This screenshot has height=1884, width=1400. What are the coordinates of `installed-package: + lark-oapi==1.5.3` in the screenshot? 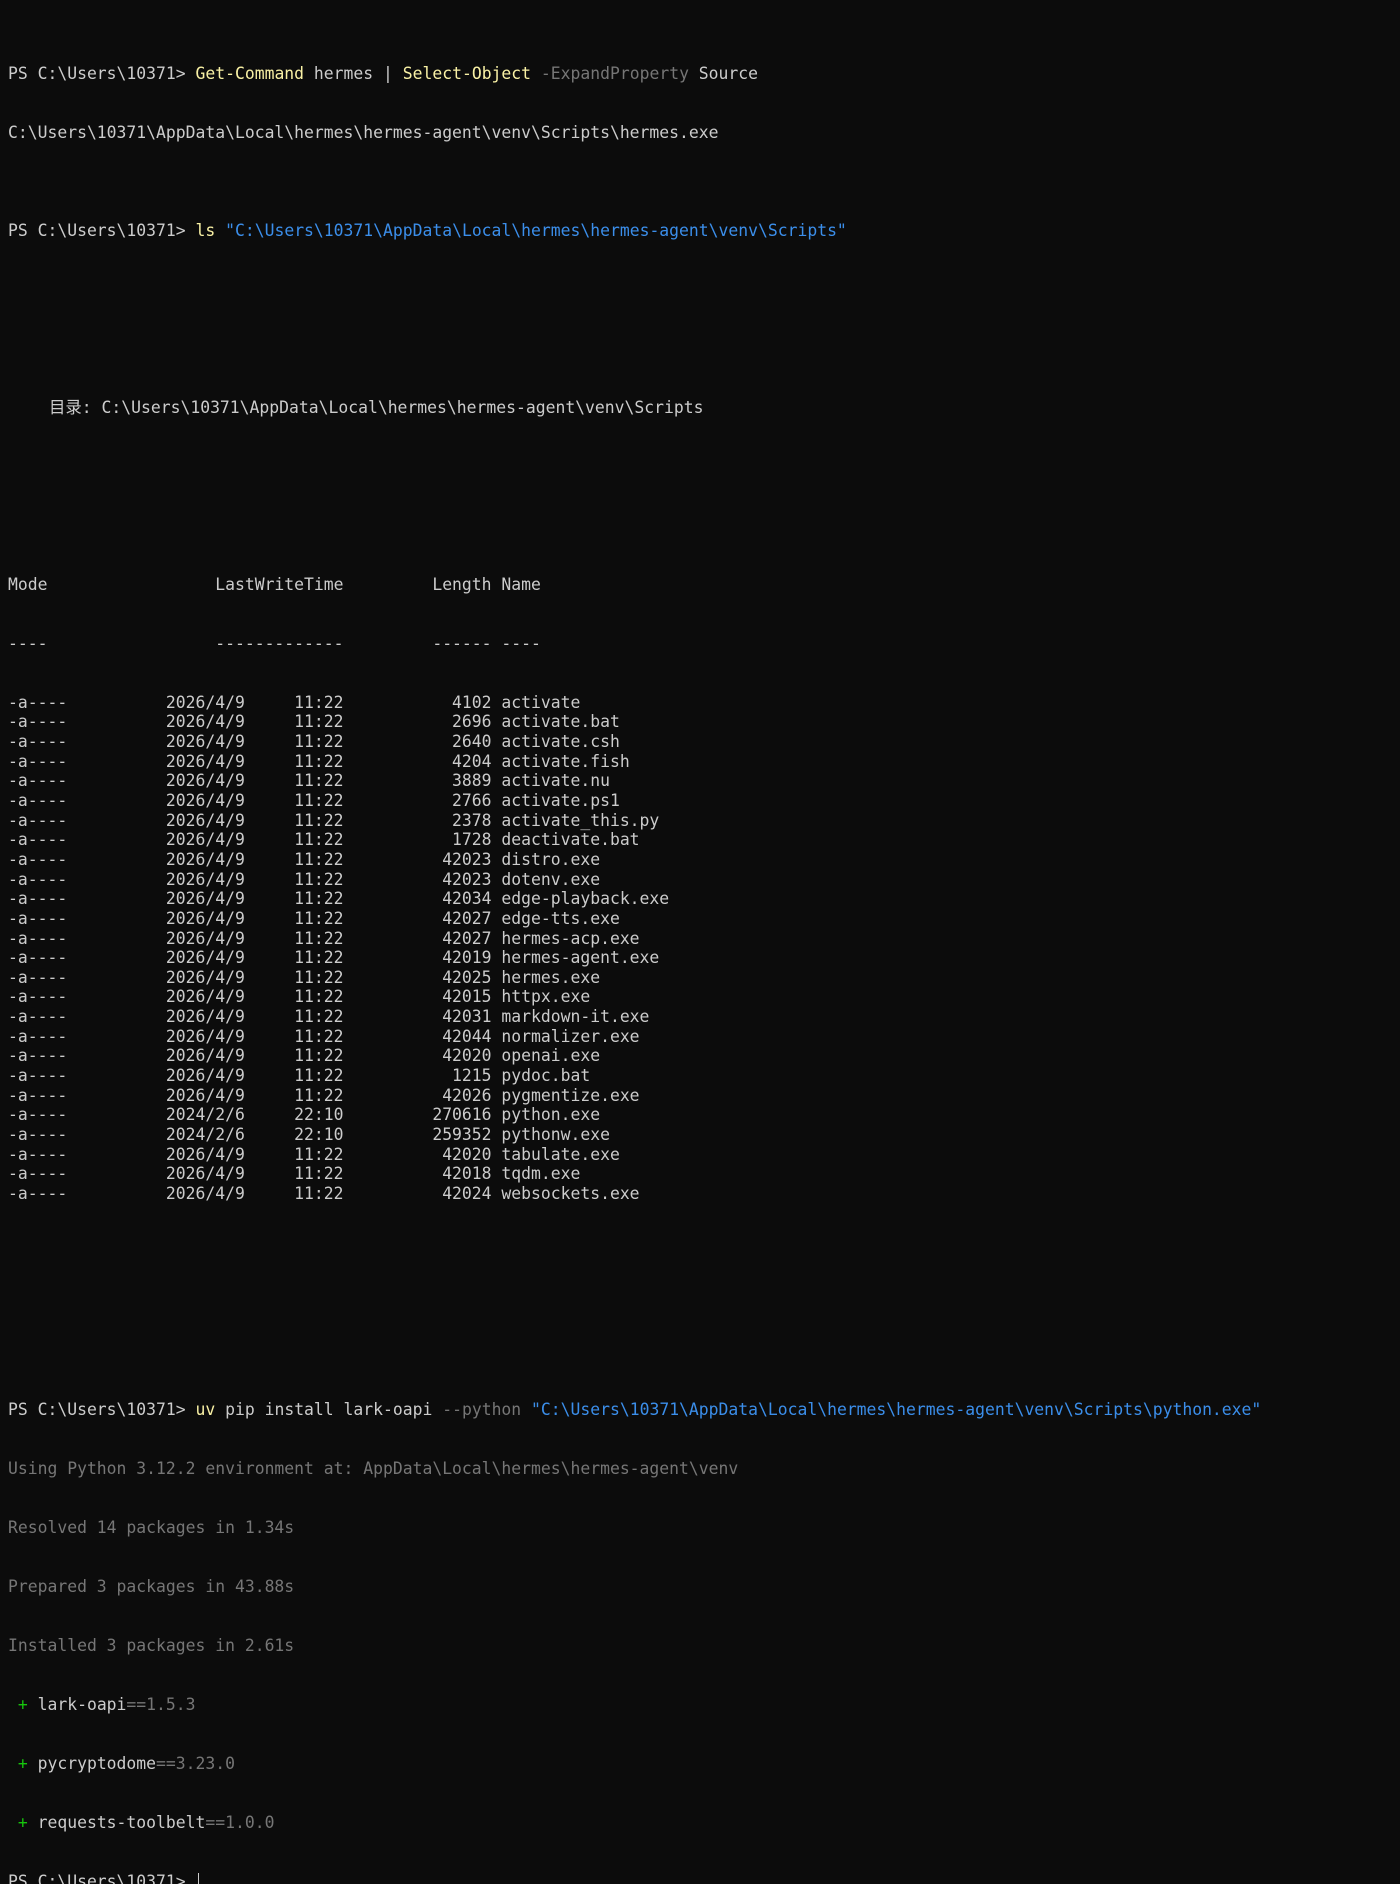 It's located at (704, 1705).